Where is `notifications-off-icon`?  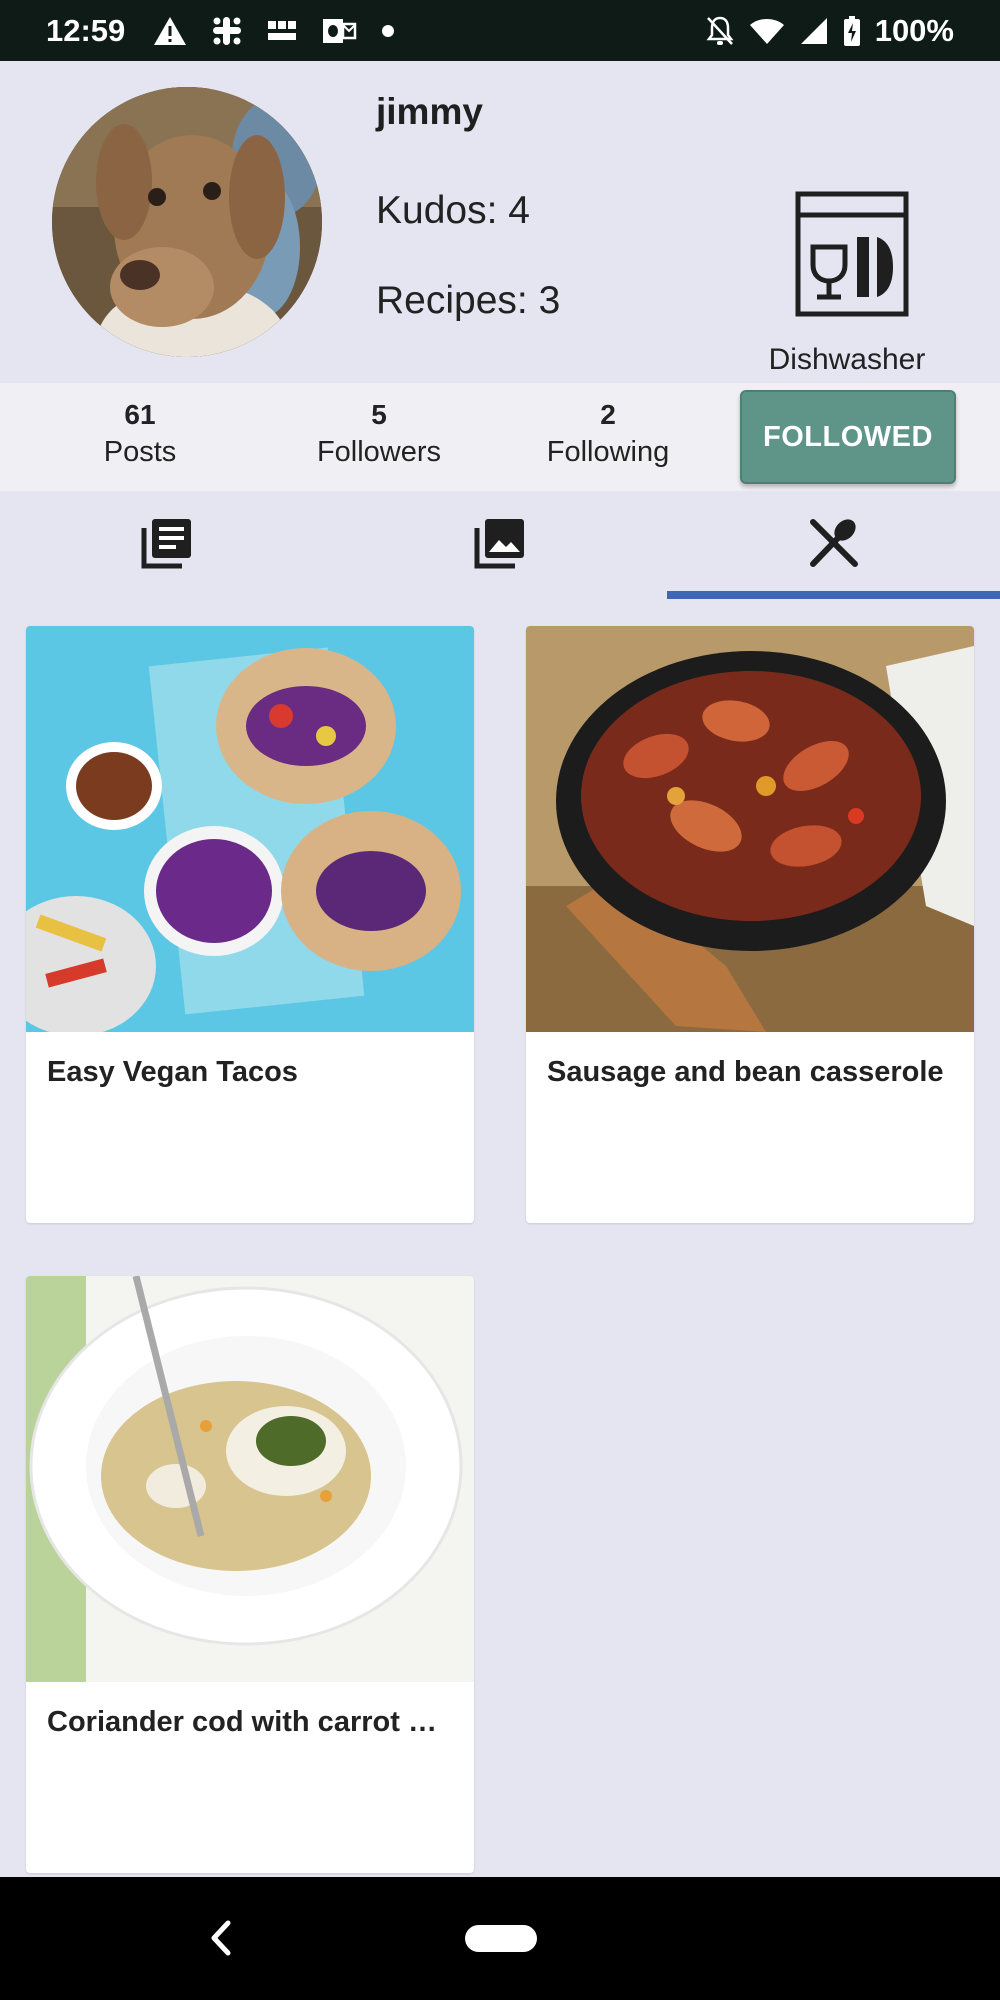 notifications-off-icon is located at coordinates (720, 31).